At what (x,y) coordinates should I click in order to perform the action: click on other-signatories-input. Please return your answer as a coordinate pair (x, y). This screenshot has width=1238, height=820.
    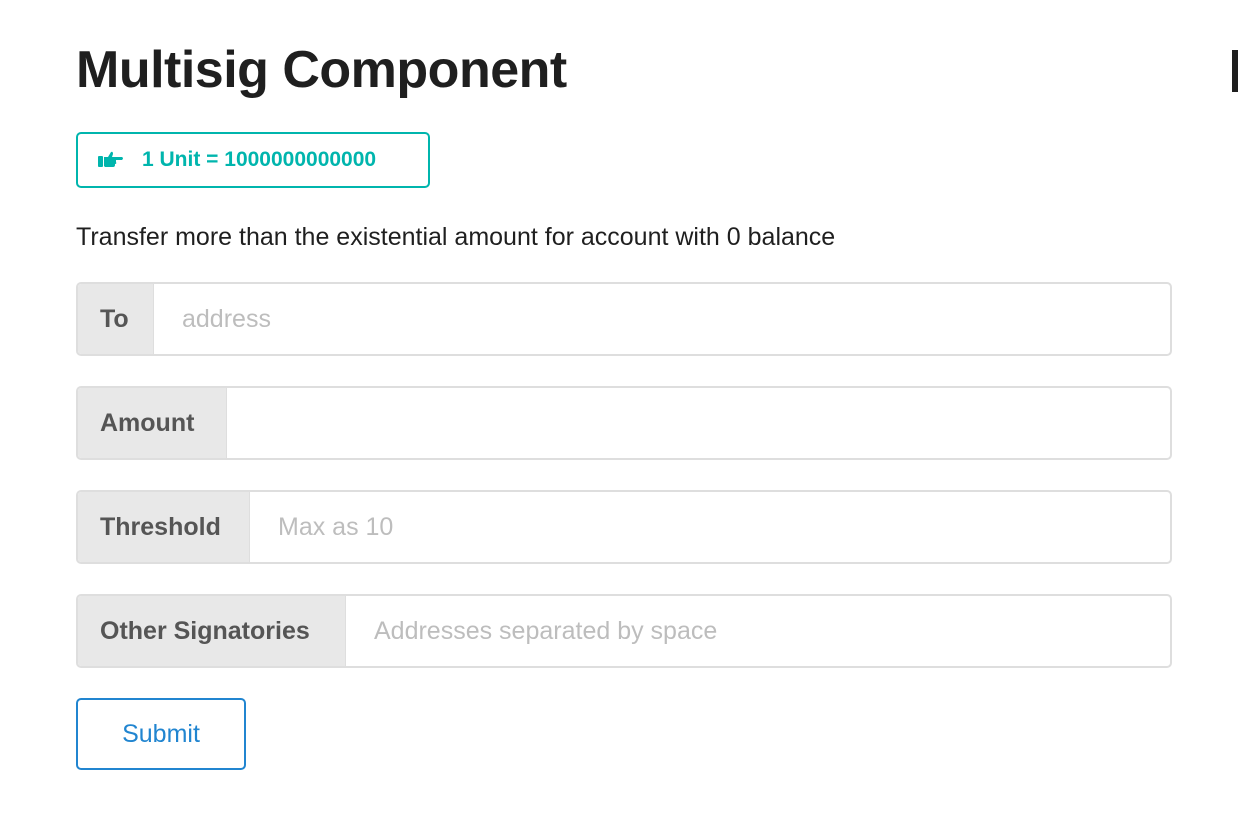
    Looking at the image, I should click on (758, 631).